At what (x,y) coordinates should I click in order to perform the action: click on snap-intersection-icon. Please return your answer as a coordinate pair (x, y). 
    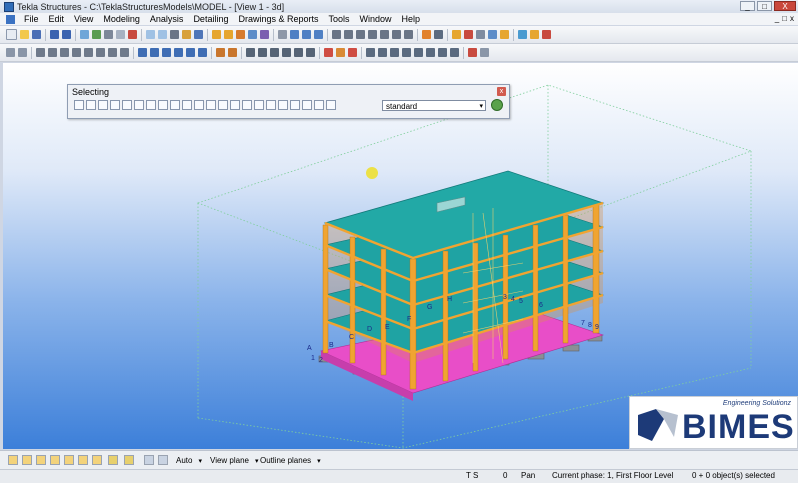
    Looking at the image, I should click on (69, 460).